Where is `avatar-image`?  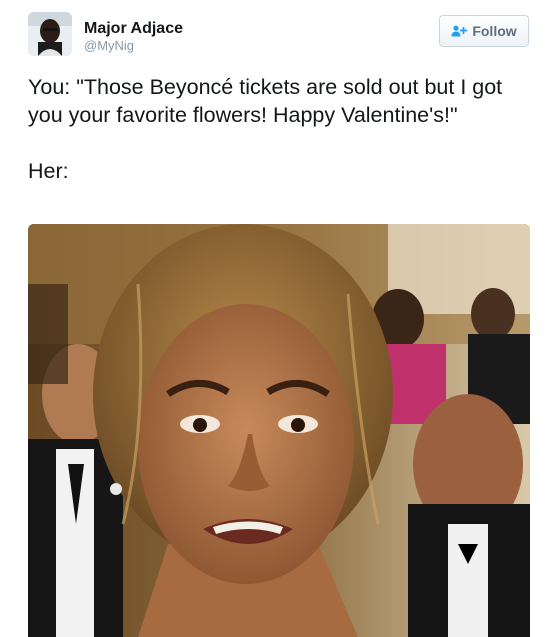 avatar-image is located at coordinates (50, 34).